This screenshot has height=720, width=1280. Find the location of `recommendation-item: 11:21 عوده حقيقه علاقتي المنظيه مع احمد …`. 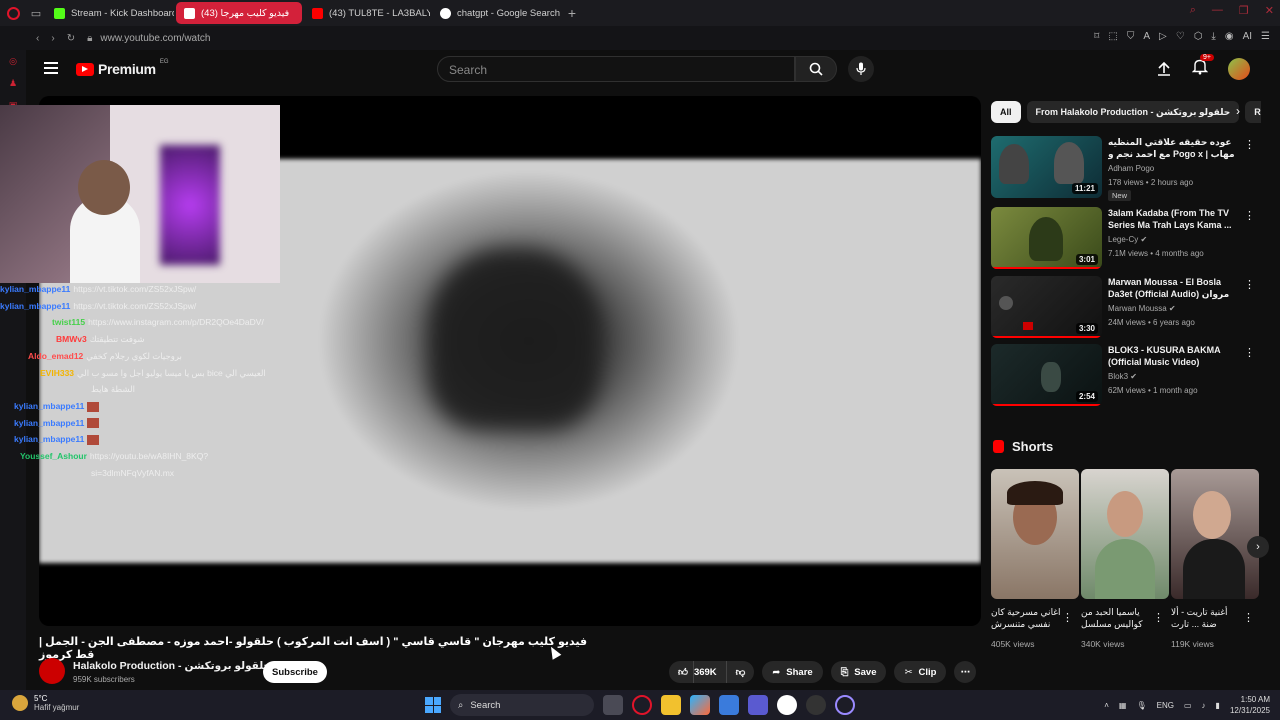

recommendation-item: 11:21 عوده حقيقه علاقتي المنظيه مع احمد … is located at coordinates (1126, 170).